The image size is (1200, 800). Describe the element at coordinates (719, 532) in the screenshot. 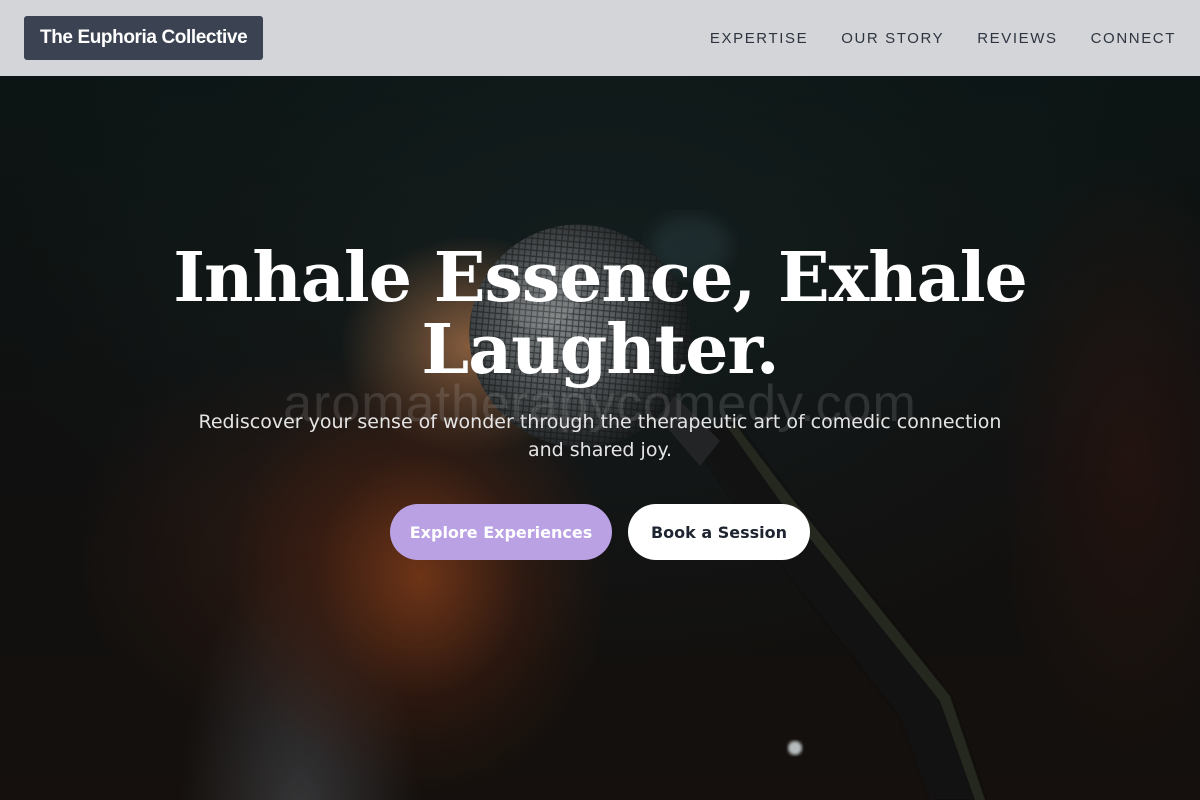

I see `book-session-button: Book a Session` at that location.